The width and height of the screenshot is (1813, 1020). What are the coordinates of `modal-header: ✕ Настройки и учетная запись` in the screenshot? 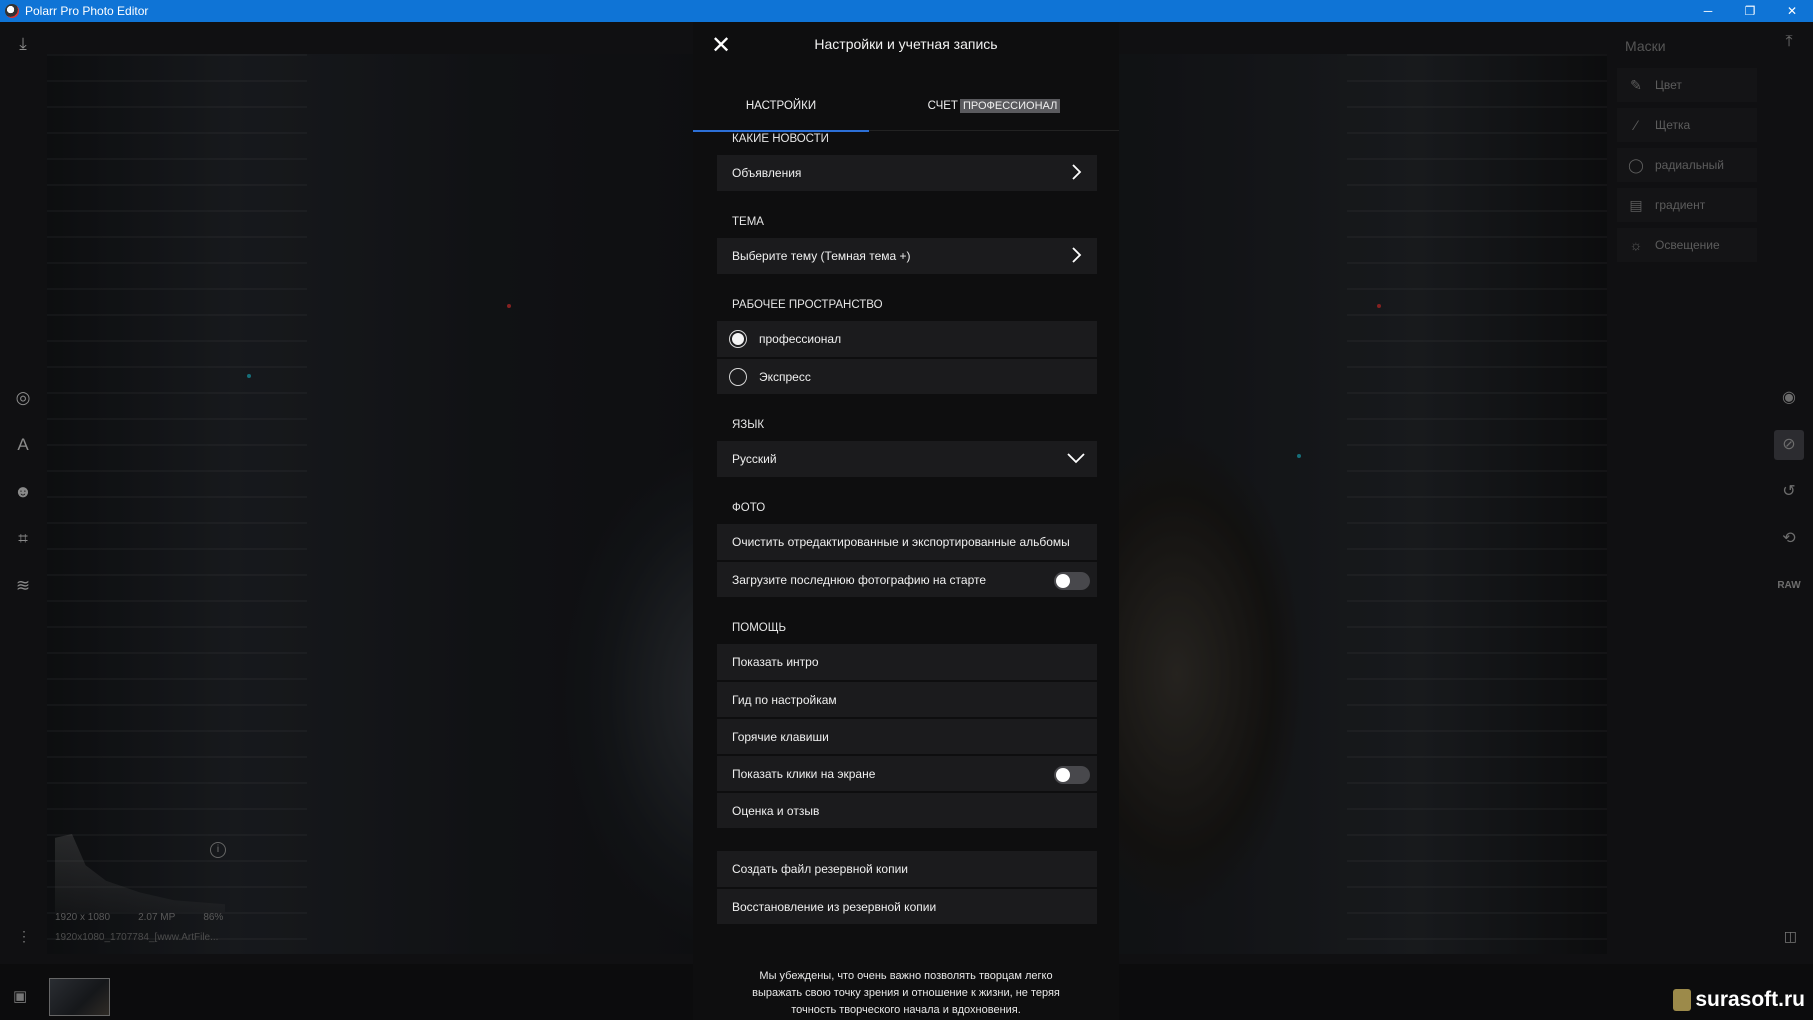 It's located at (906, 54).